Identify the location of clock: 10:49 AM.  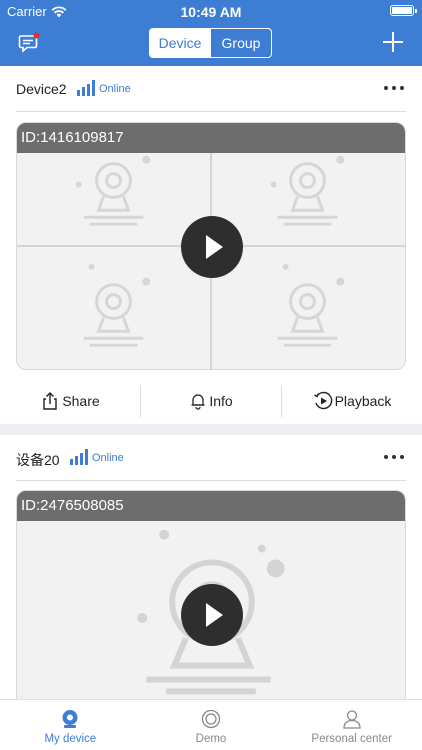
(211, 12).